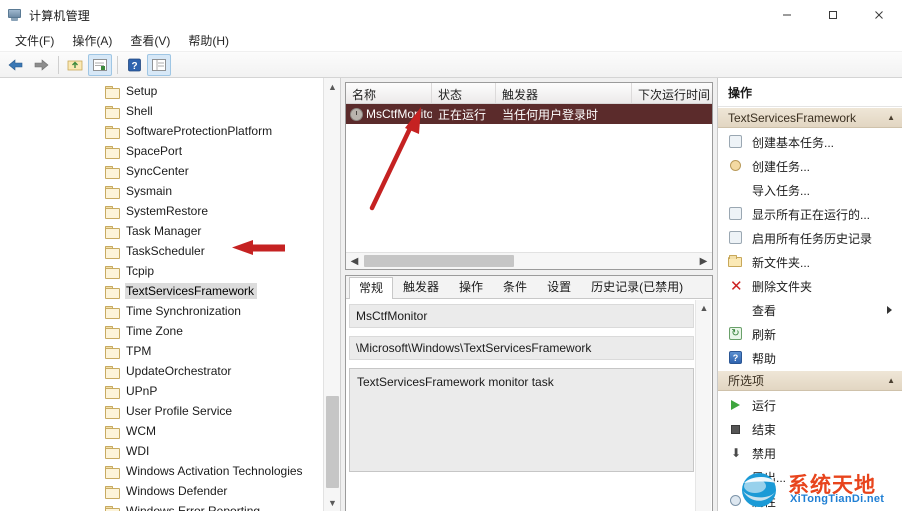  I want to click on tree-item: WDI, so click(161, 451).